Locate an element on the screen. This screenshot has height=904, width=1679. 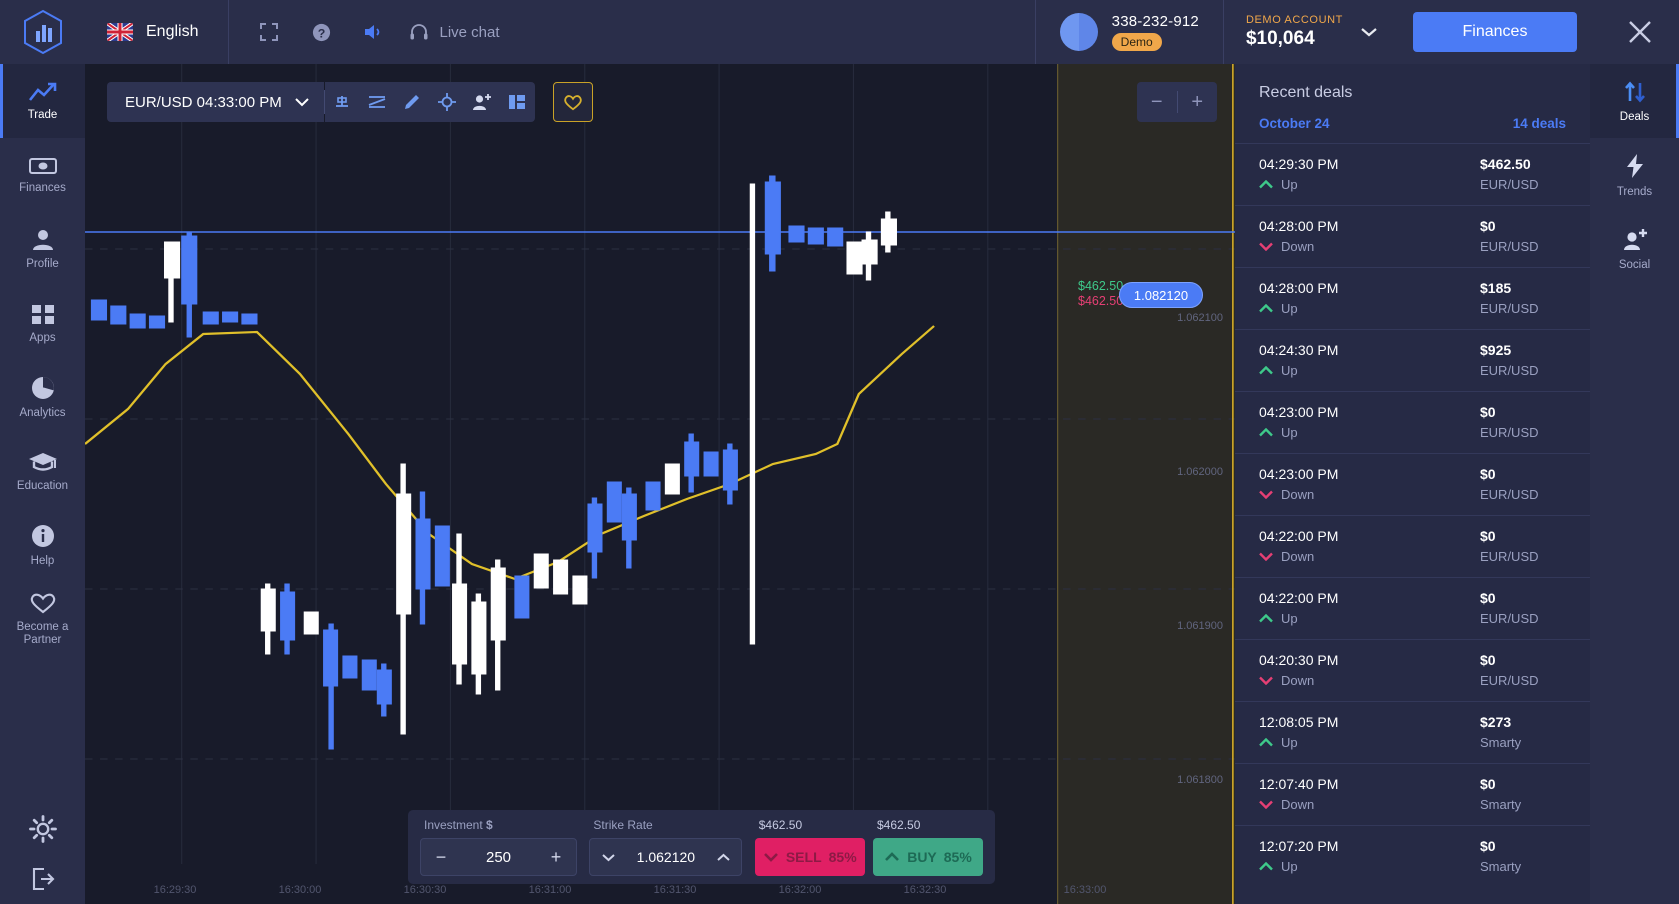
asset-selector: EUR/USD 04:33:00 PM is located at coordinates (215, 102).